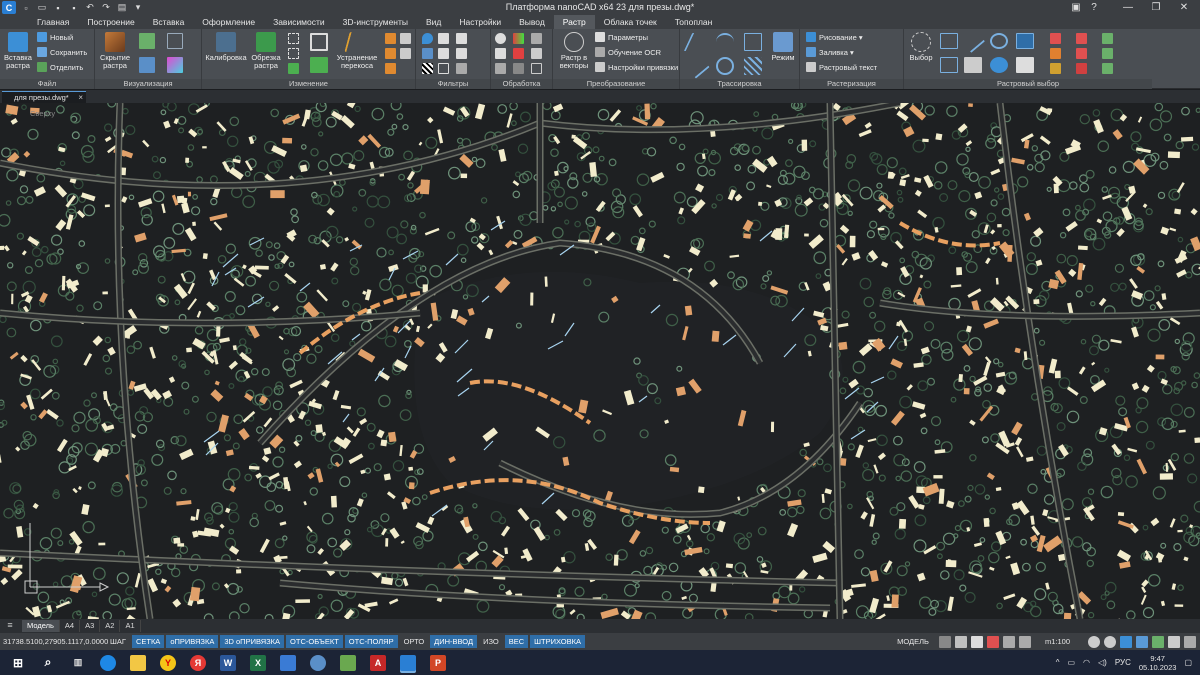 Image resolution: width=1200 pixels, height=675 pixels. Describe the element at coordinates (122, 7) in the screenshot. I see `print-icon: ▤` at that location.